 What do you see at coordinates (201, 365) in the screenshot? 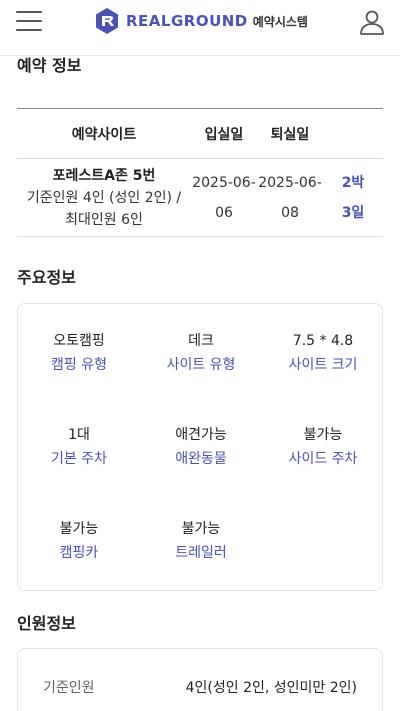
I see `info-label: 사이트 유형` at bounding box center [201, 365].